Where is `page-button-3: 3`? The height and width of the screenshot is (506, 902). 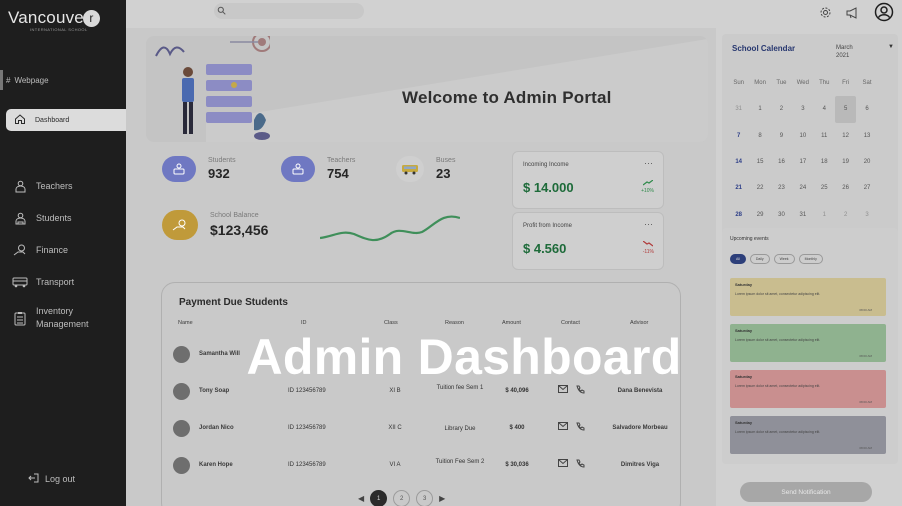 page-button-3: 3 is located at coordinates (425, 498).